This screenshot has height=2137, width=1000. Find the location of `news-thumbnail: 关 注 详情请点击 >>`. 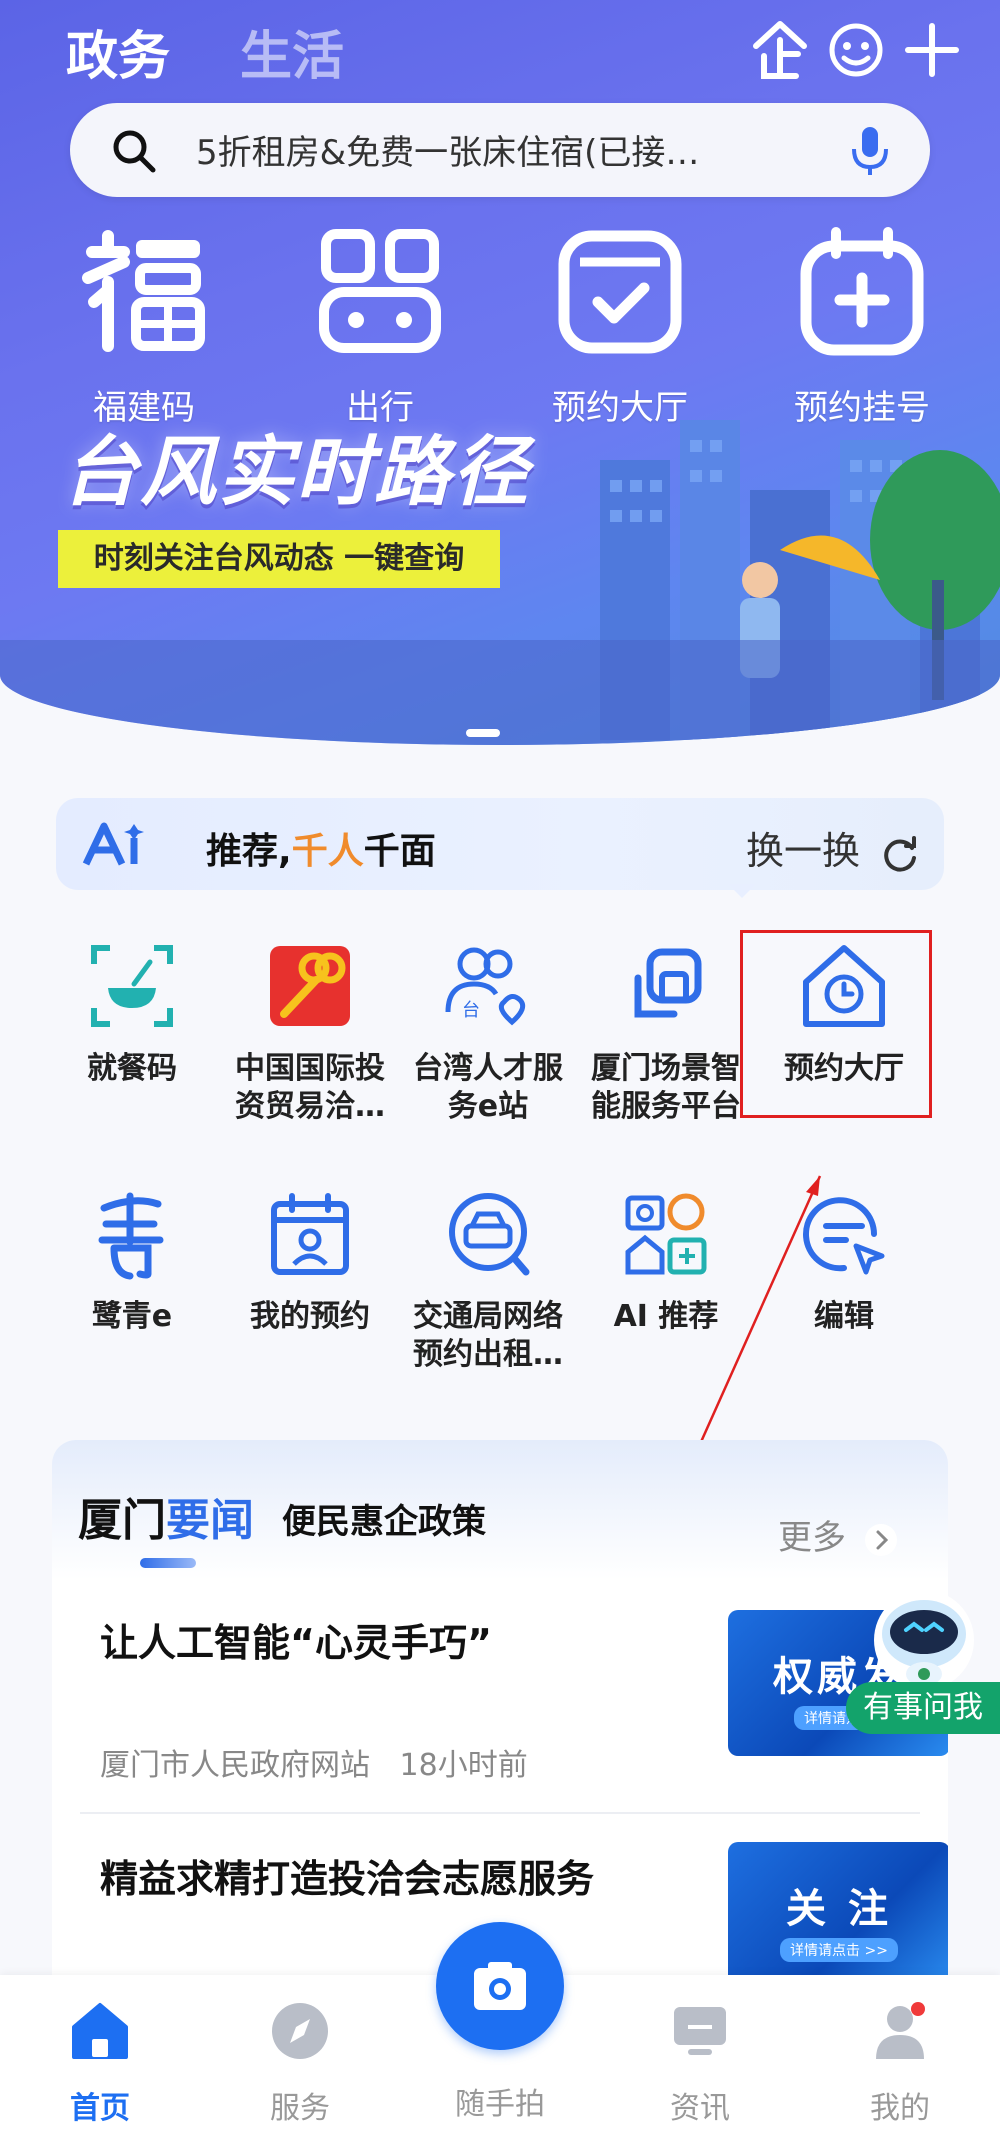

news-thumbnail: 关 注 详情请点击 >> is located at coordinates (838, 1915).